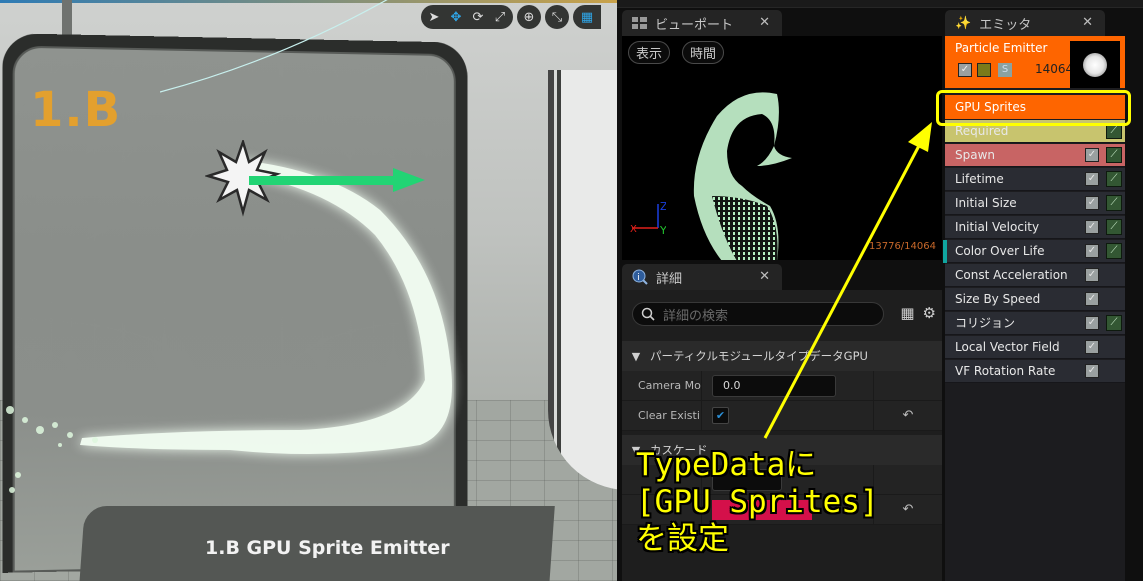  I want to click on module-row: Const Acceleration ✓, so click(1035, 275).